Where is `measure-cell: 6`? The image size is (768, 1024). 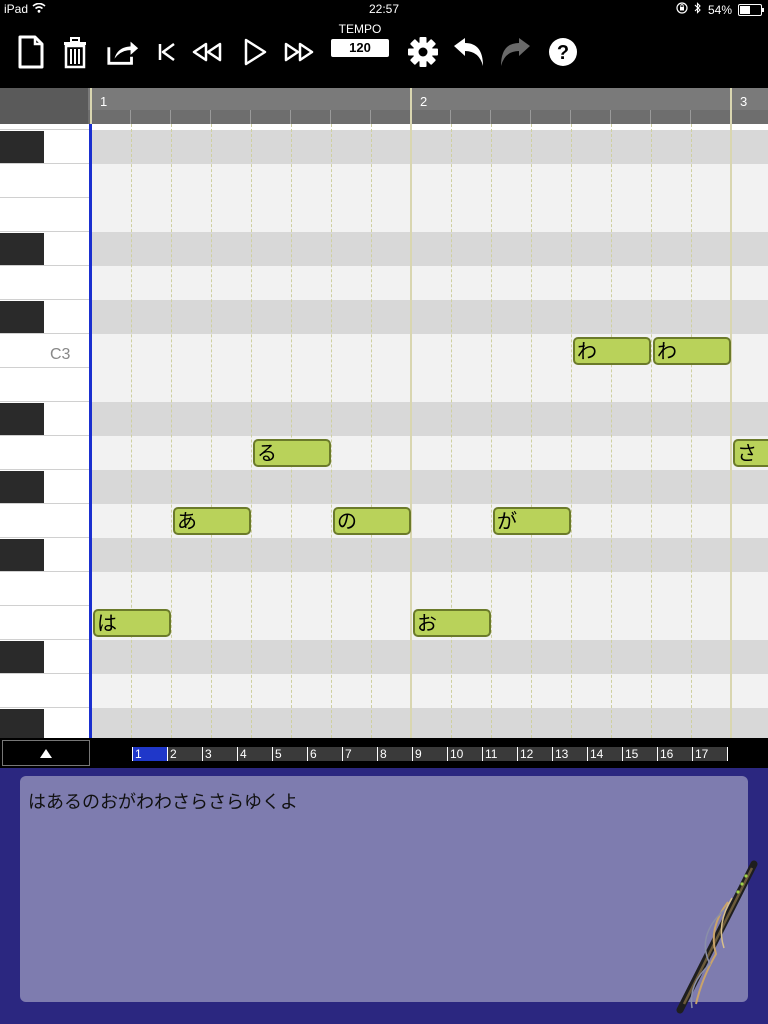 measure-cell: 6 is located at coordinates (324, 754).